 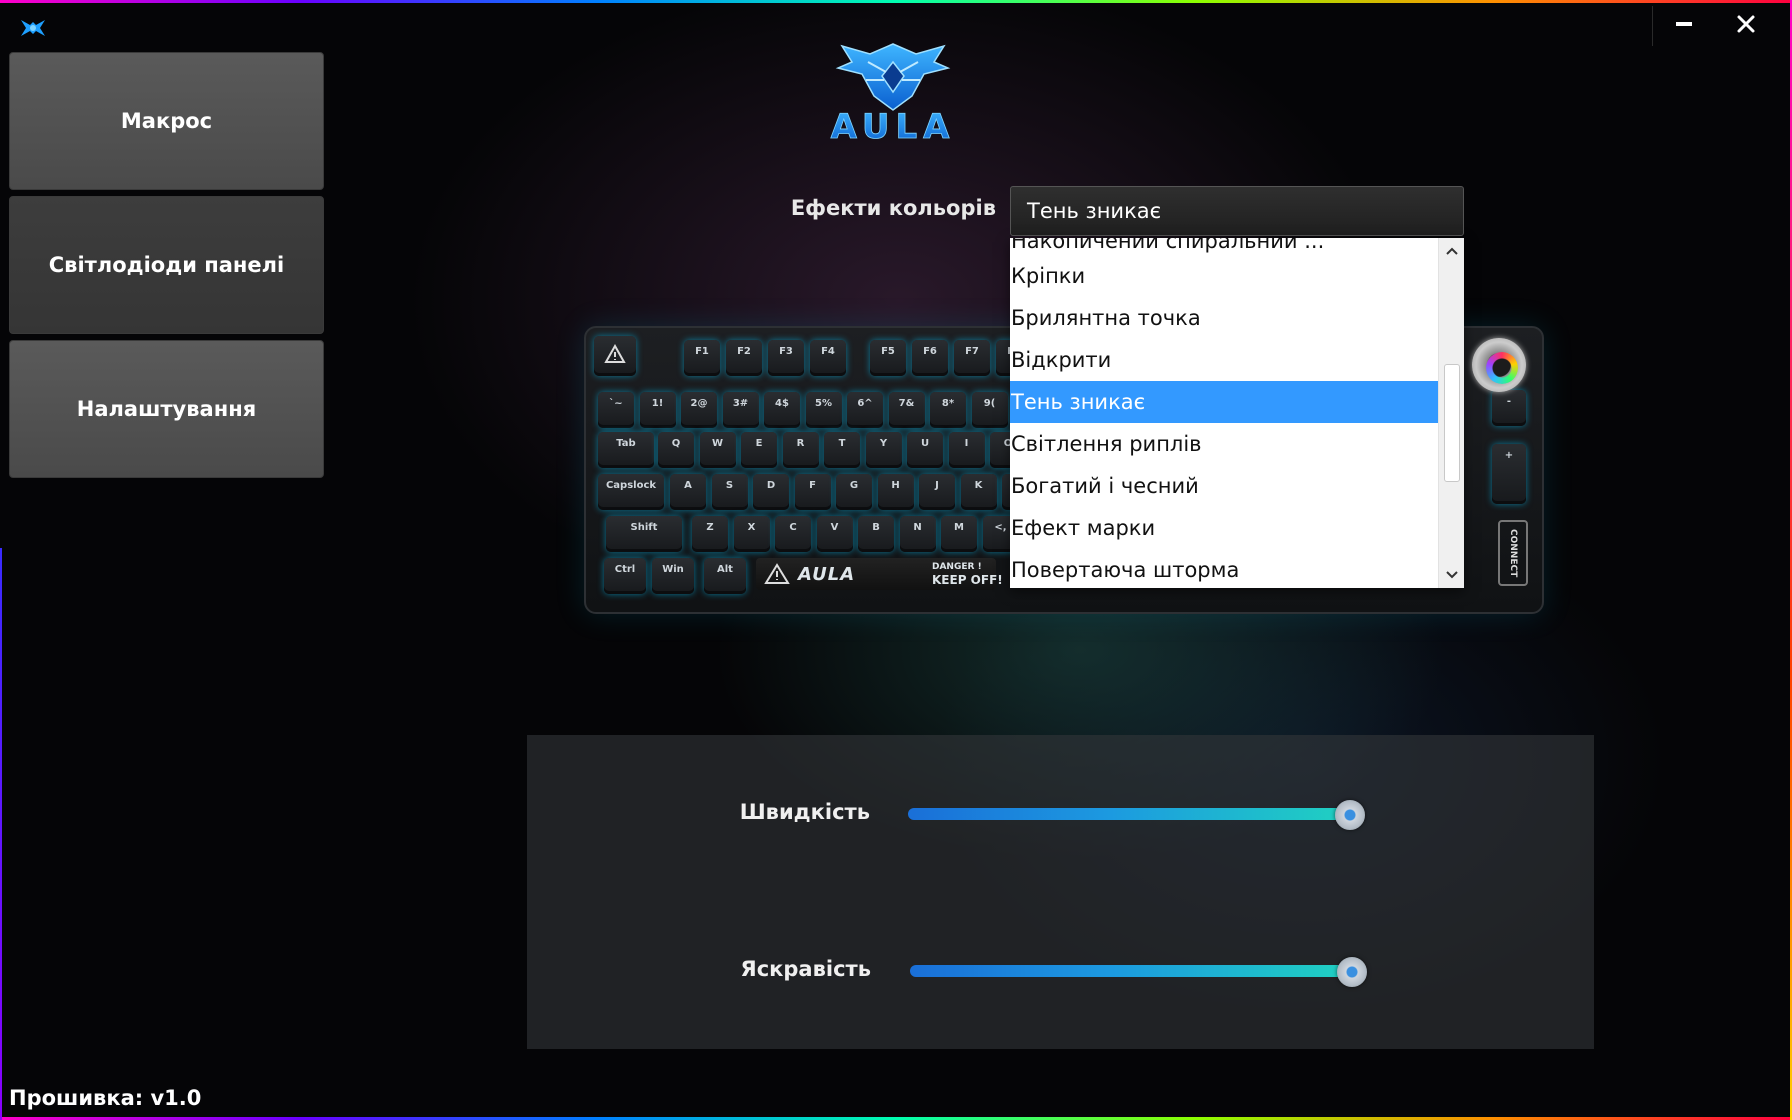 What do you see at coordinates (1237, 211) in the screenshot?
I see `effects-select: Тень зникає` at bounding box center [1237, 211].